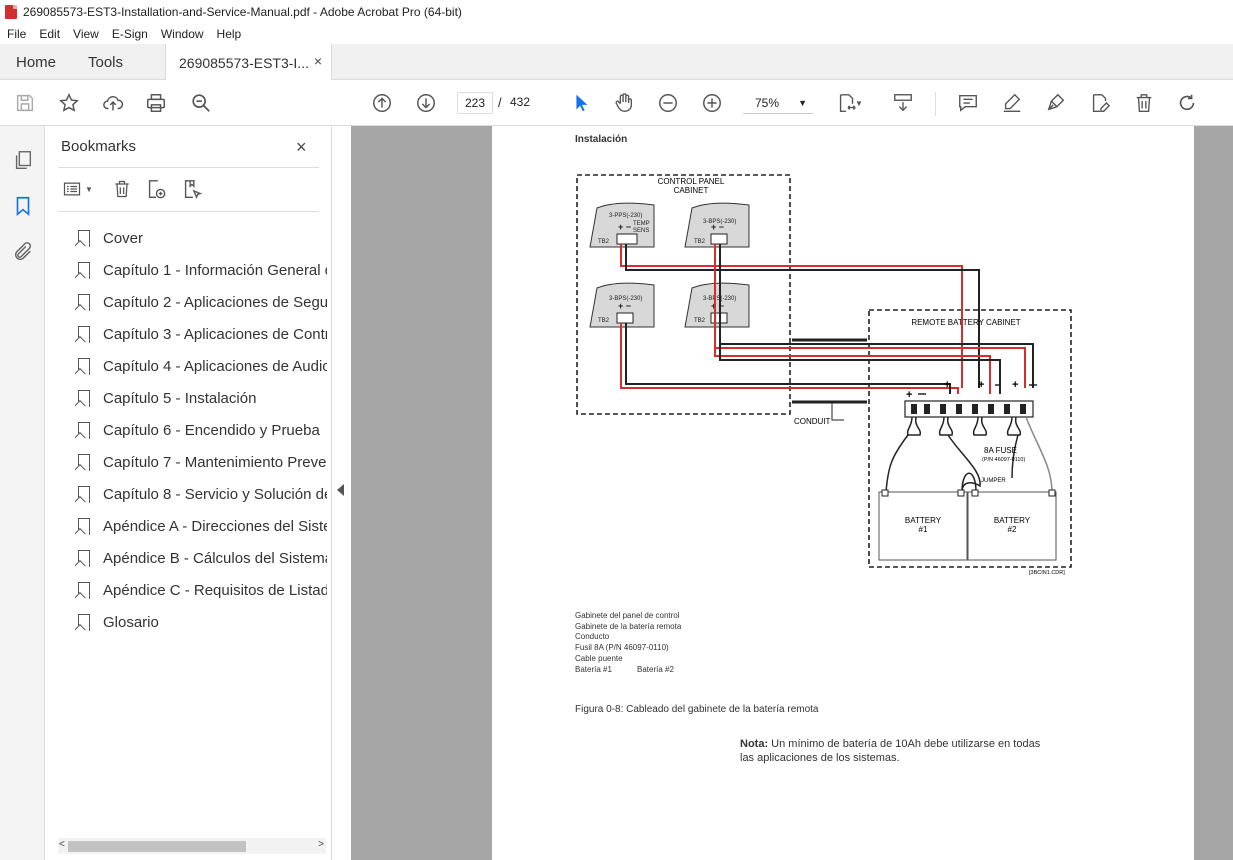  What do you see at coordinates (1003, 460) in the screenshot?
I see `fuse-pn-label: (P/N 46097-0110)` at bounding box center [1003, 460].